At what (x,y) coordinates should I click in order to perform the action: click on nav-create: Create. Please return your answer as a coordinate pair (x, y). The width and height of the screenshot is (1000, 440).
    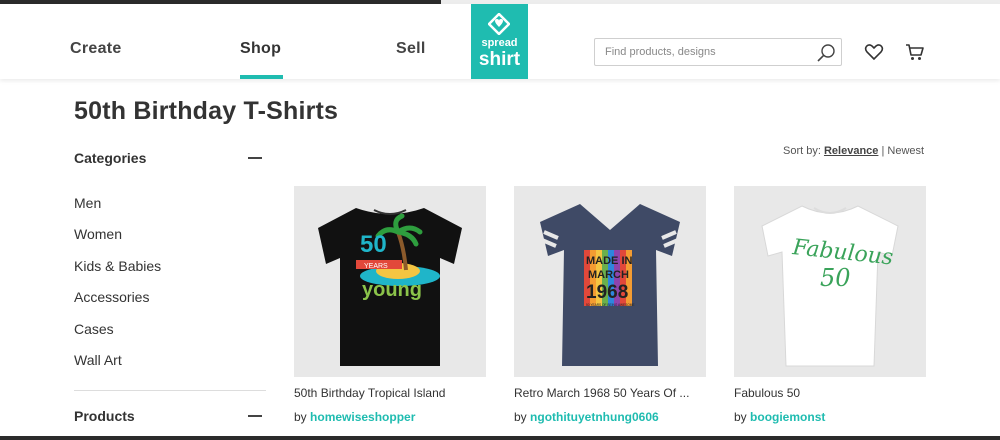
    Looking at the image, I should click on (96, 49).